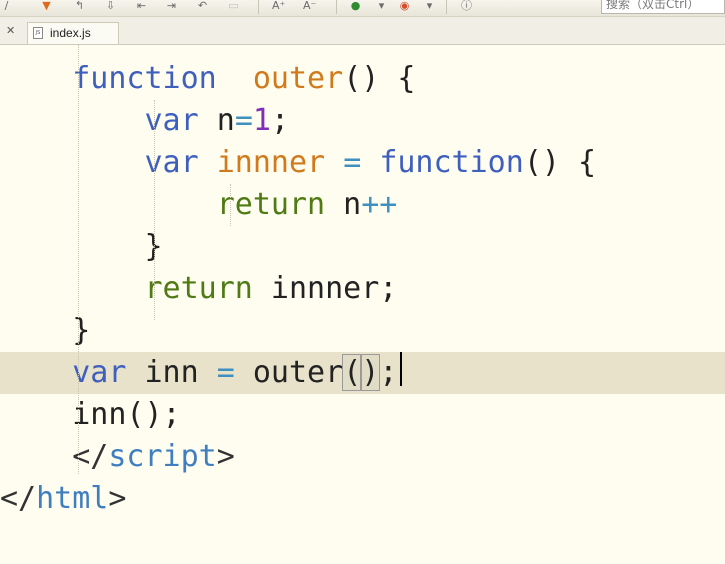 The width and height of the screenshot is (725, 564). What do you see at coordinates (10, 30) in the screenshot?
I see `close-all-icon: ✕` at bounding box center [10, 30].